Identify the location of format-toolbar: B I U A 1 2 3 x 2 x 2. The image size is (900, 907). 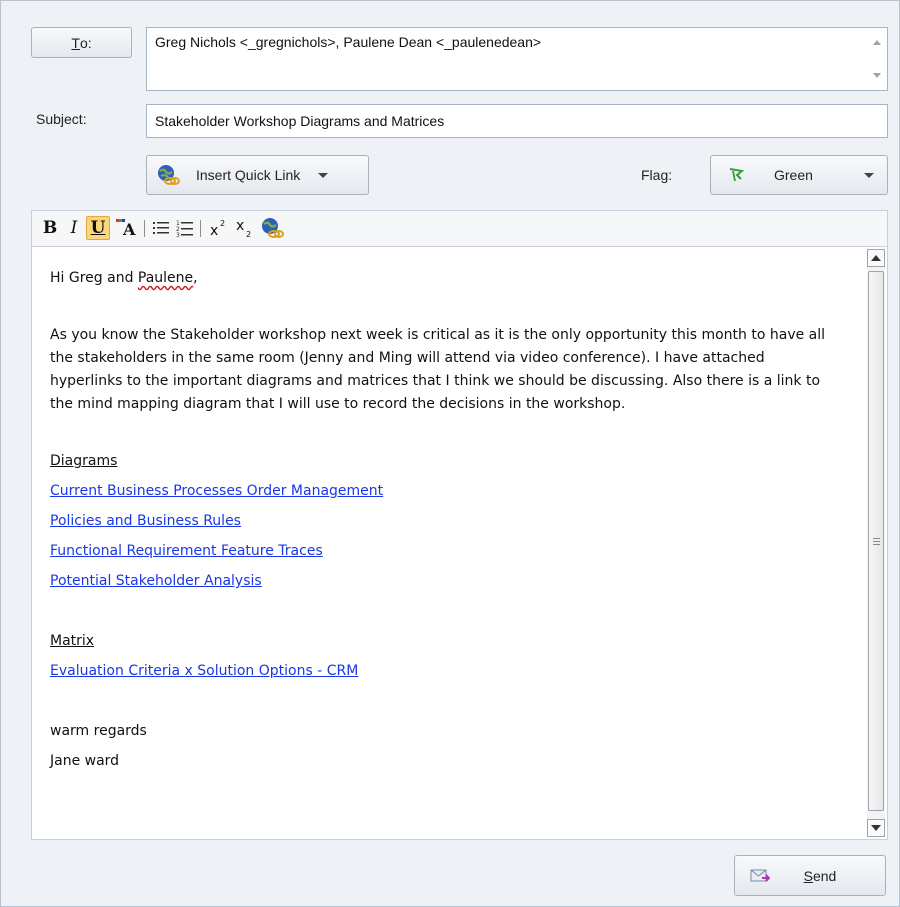
(459, 228).